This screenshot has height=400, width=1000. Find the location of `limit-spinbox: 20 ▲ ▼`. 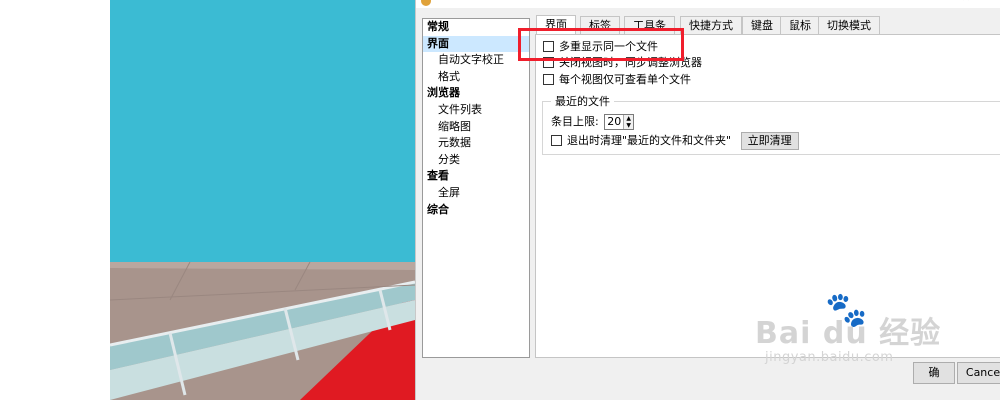

limit-spinbox: 20 ▲ ▼ is located at coordinates (619, 122).